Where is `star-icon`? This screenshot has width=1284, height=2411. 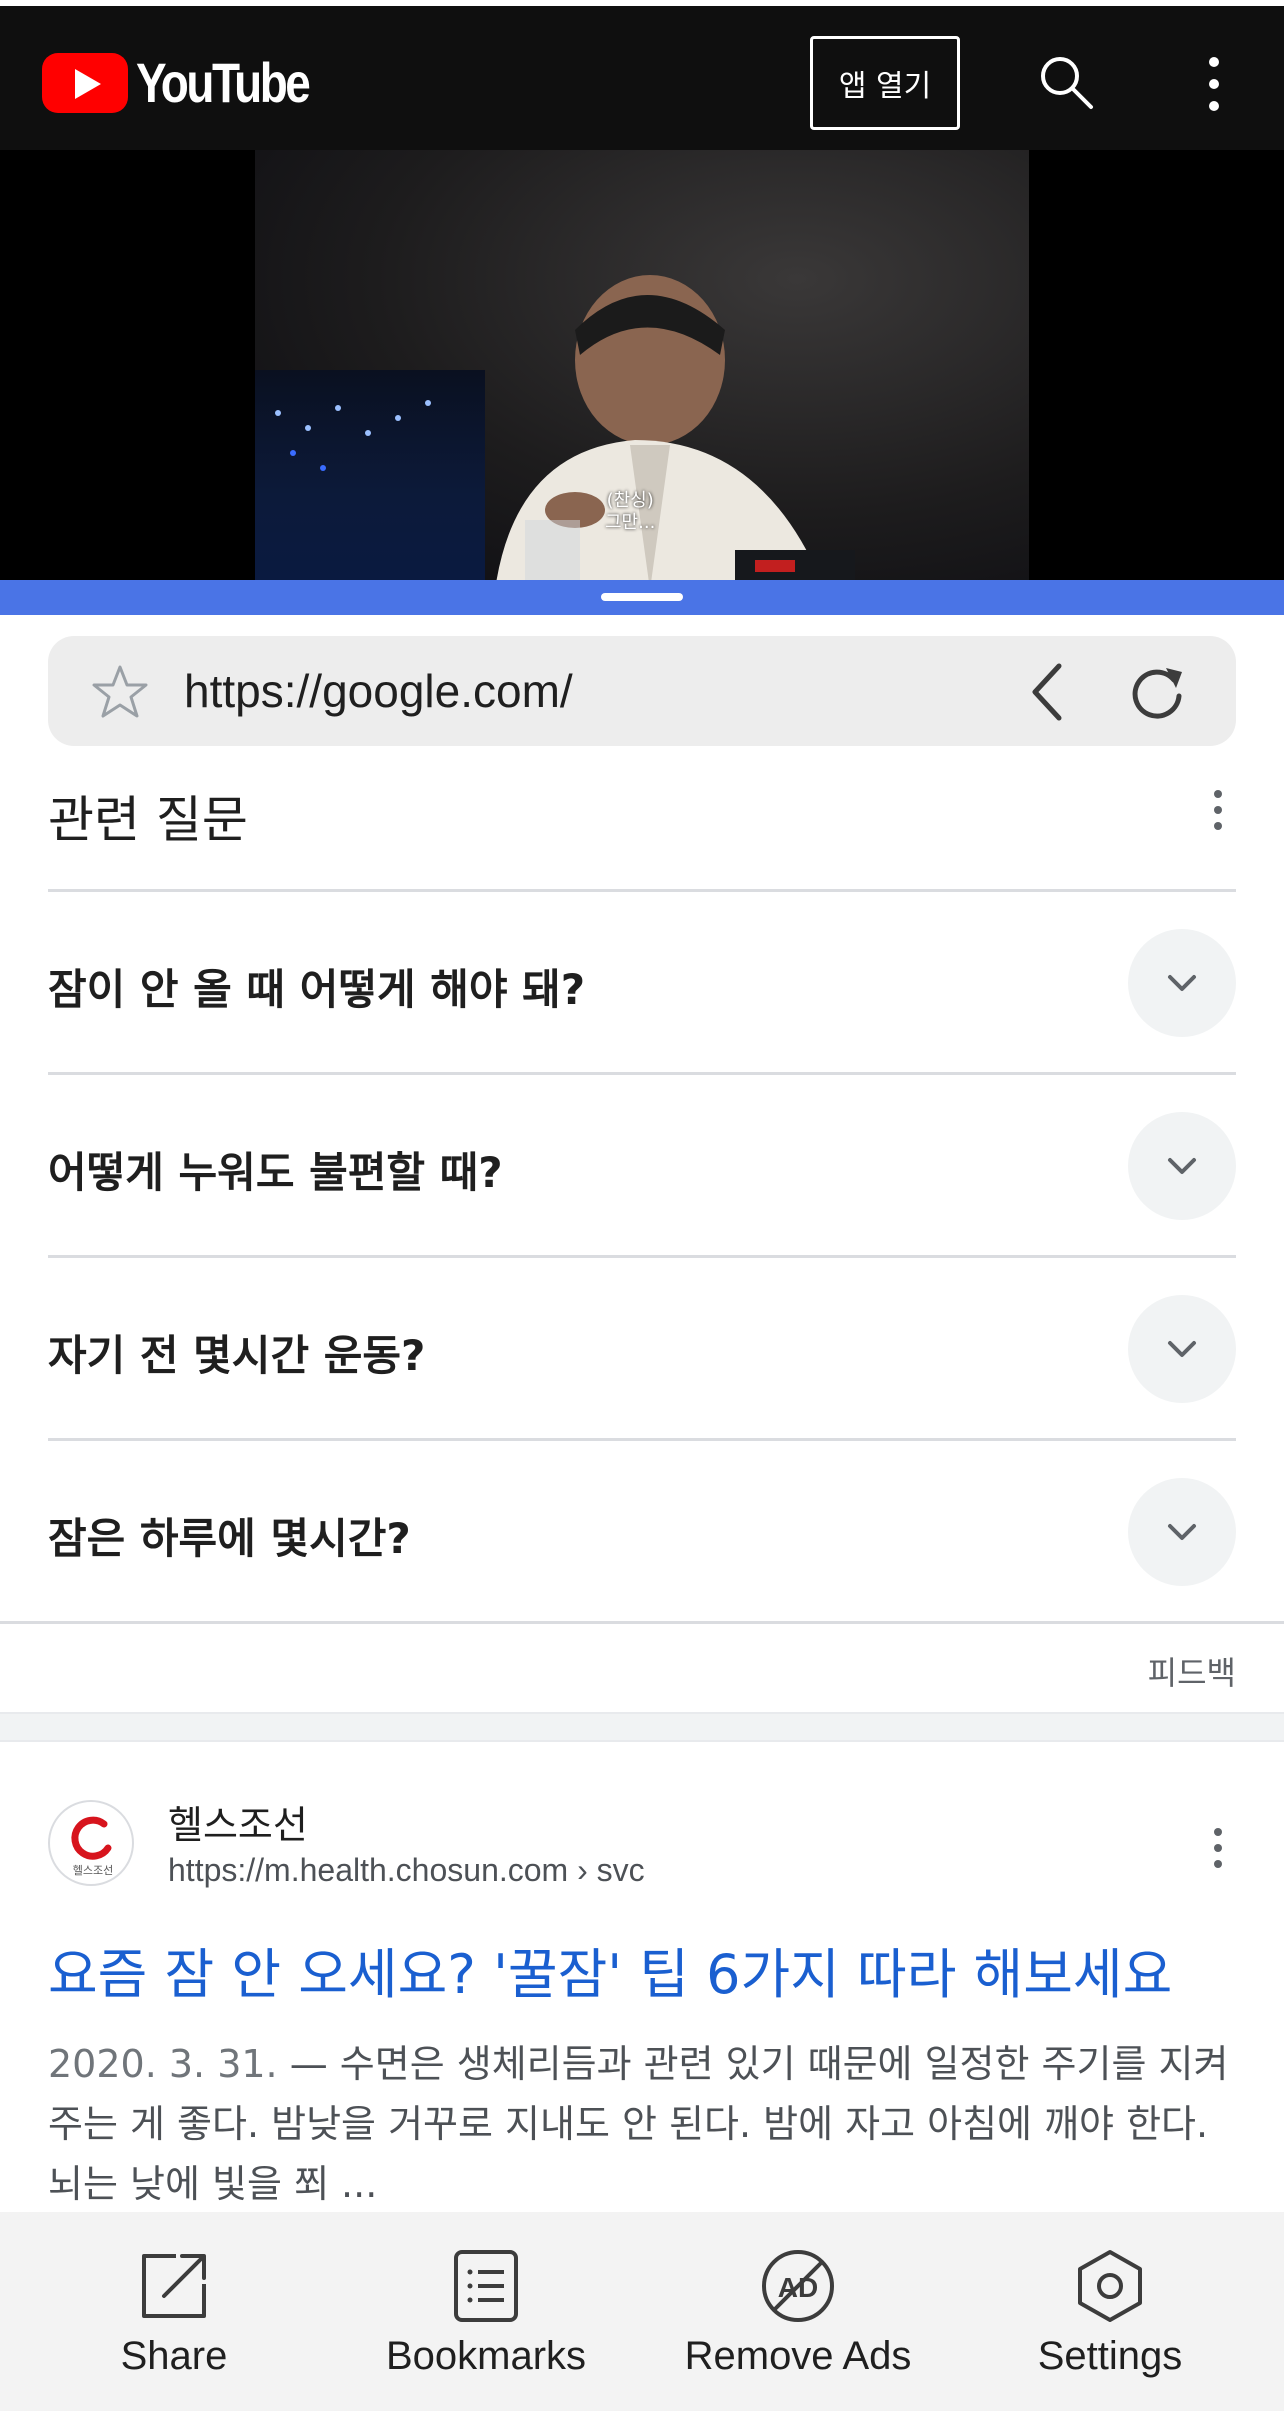 star-icon is located at coordinates (120, 692).